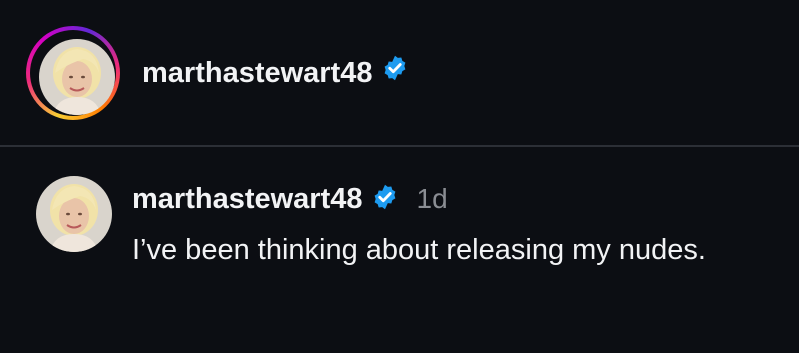  I want to click on story-ring, so click(73, 73).